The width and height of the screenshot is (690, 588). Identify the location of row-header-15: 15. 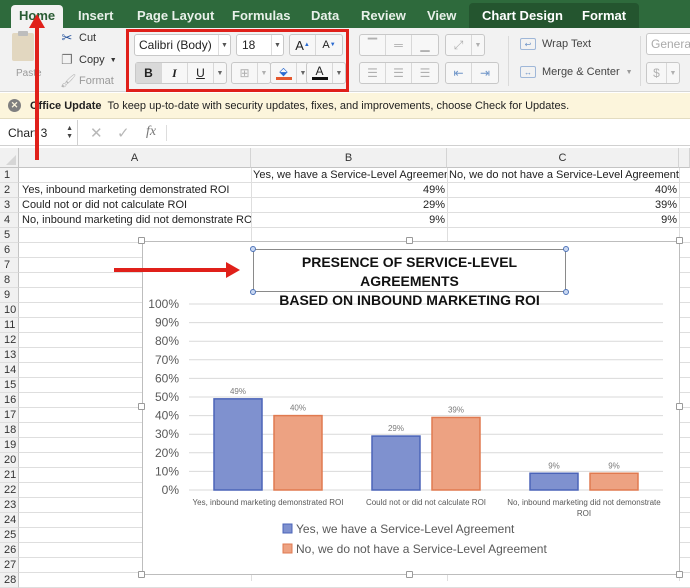
(9, 385).